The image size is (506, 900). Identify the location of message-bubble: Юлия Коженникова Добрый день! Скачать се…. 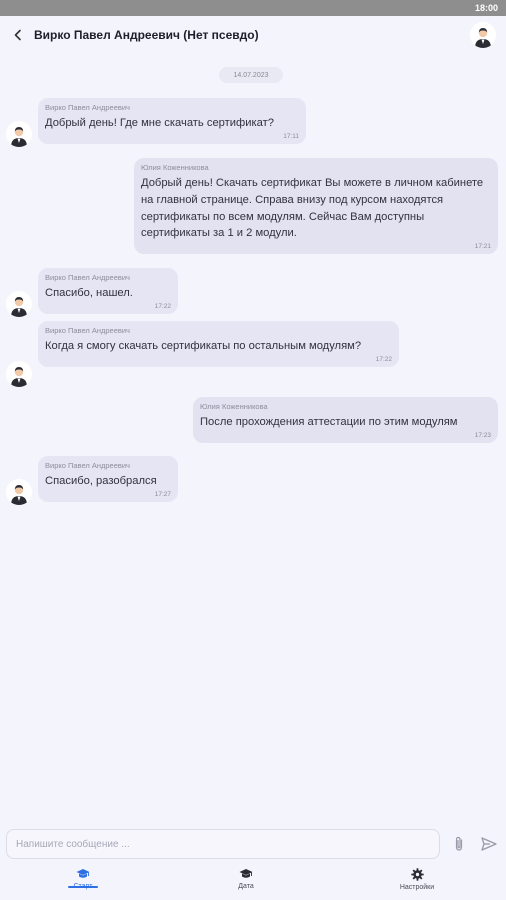
(316, 206).